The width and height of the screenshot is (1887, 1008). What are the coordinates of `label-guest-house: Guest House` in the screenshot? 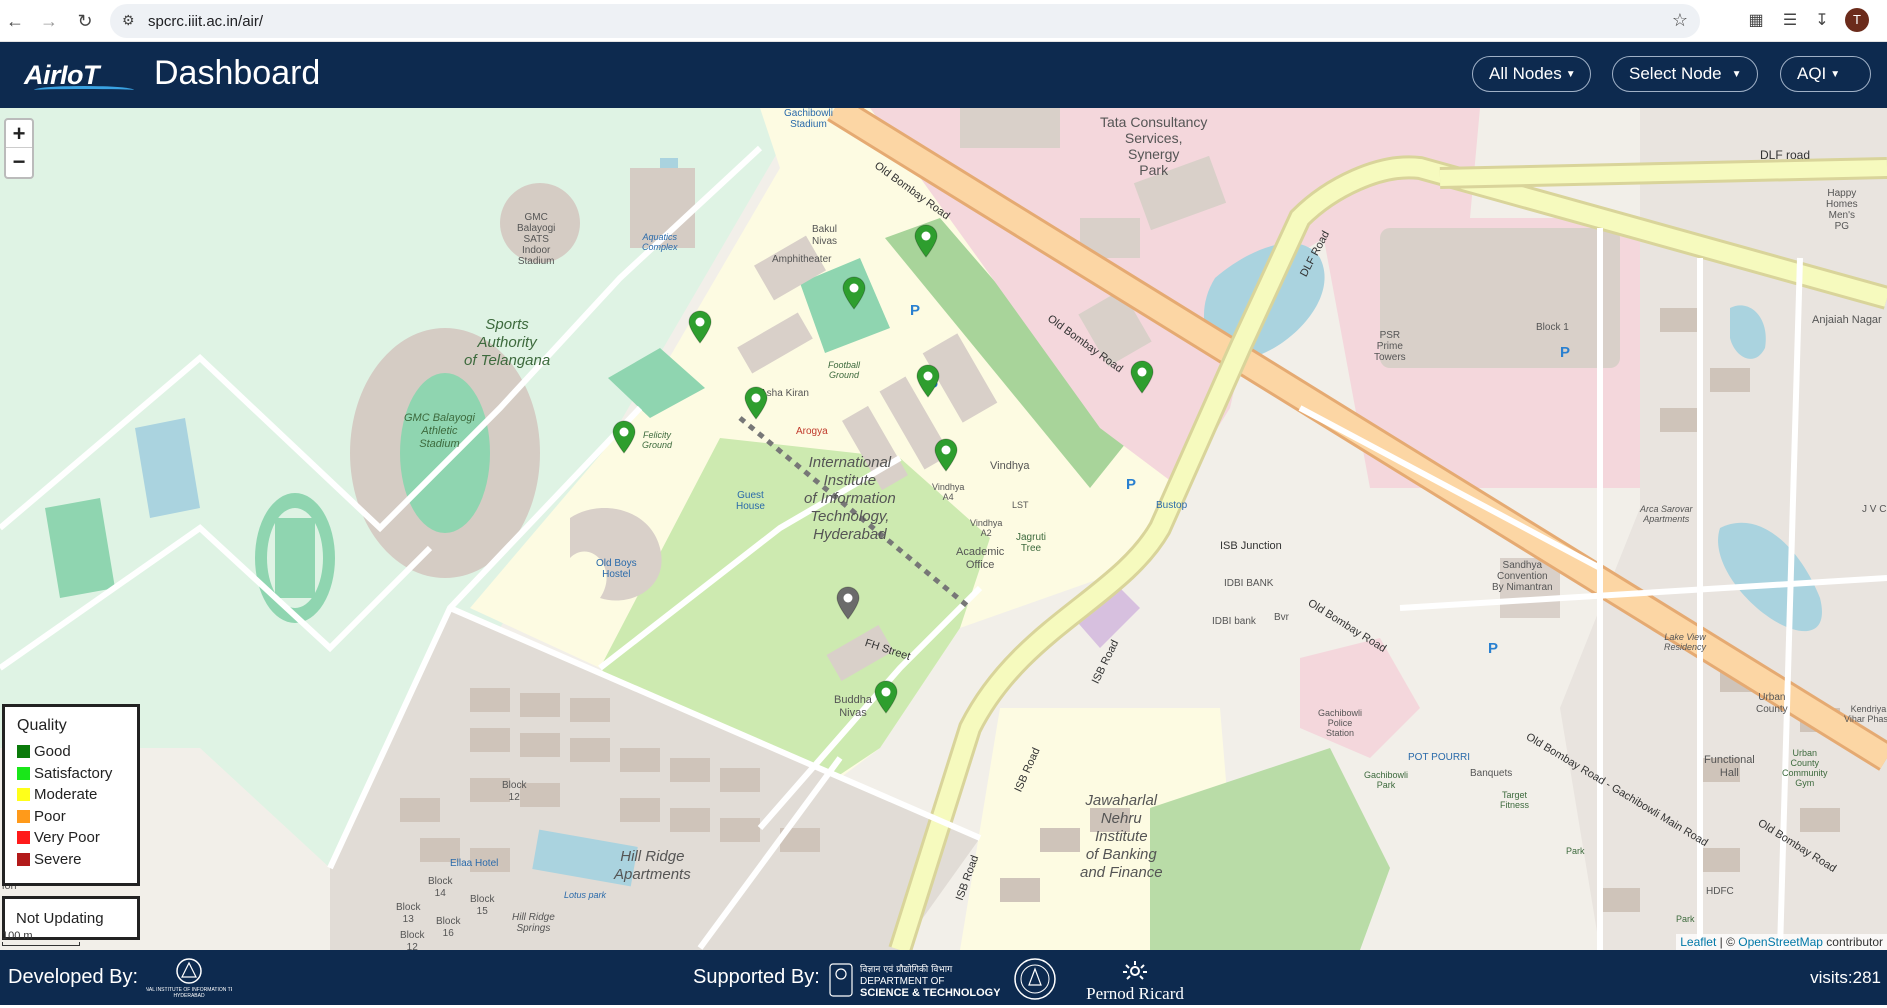 It's located at (750, 501).